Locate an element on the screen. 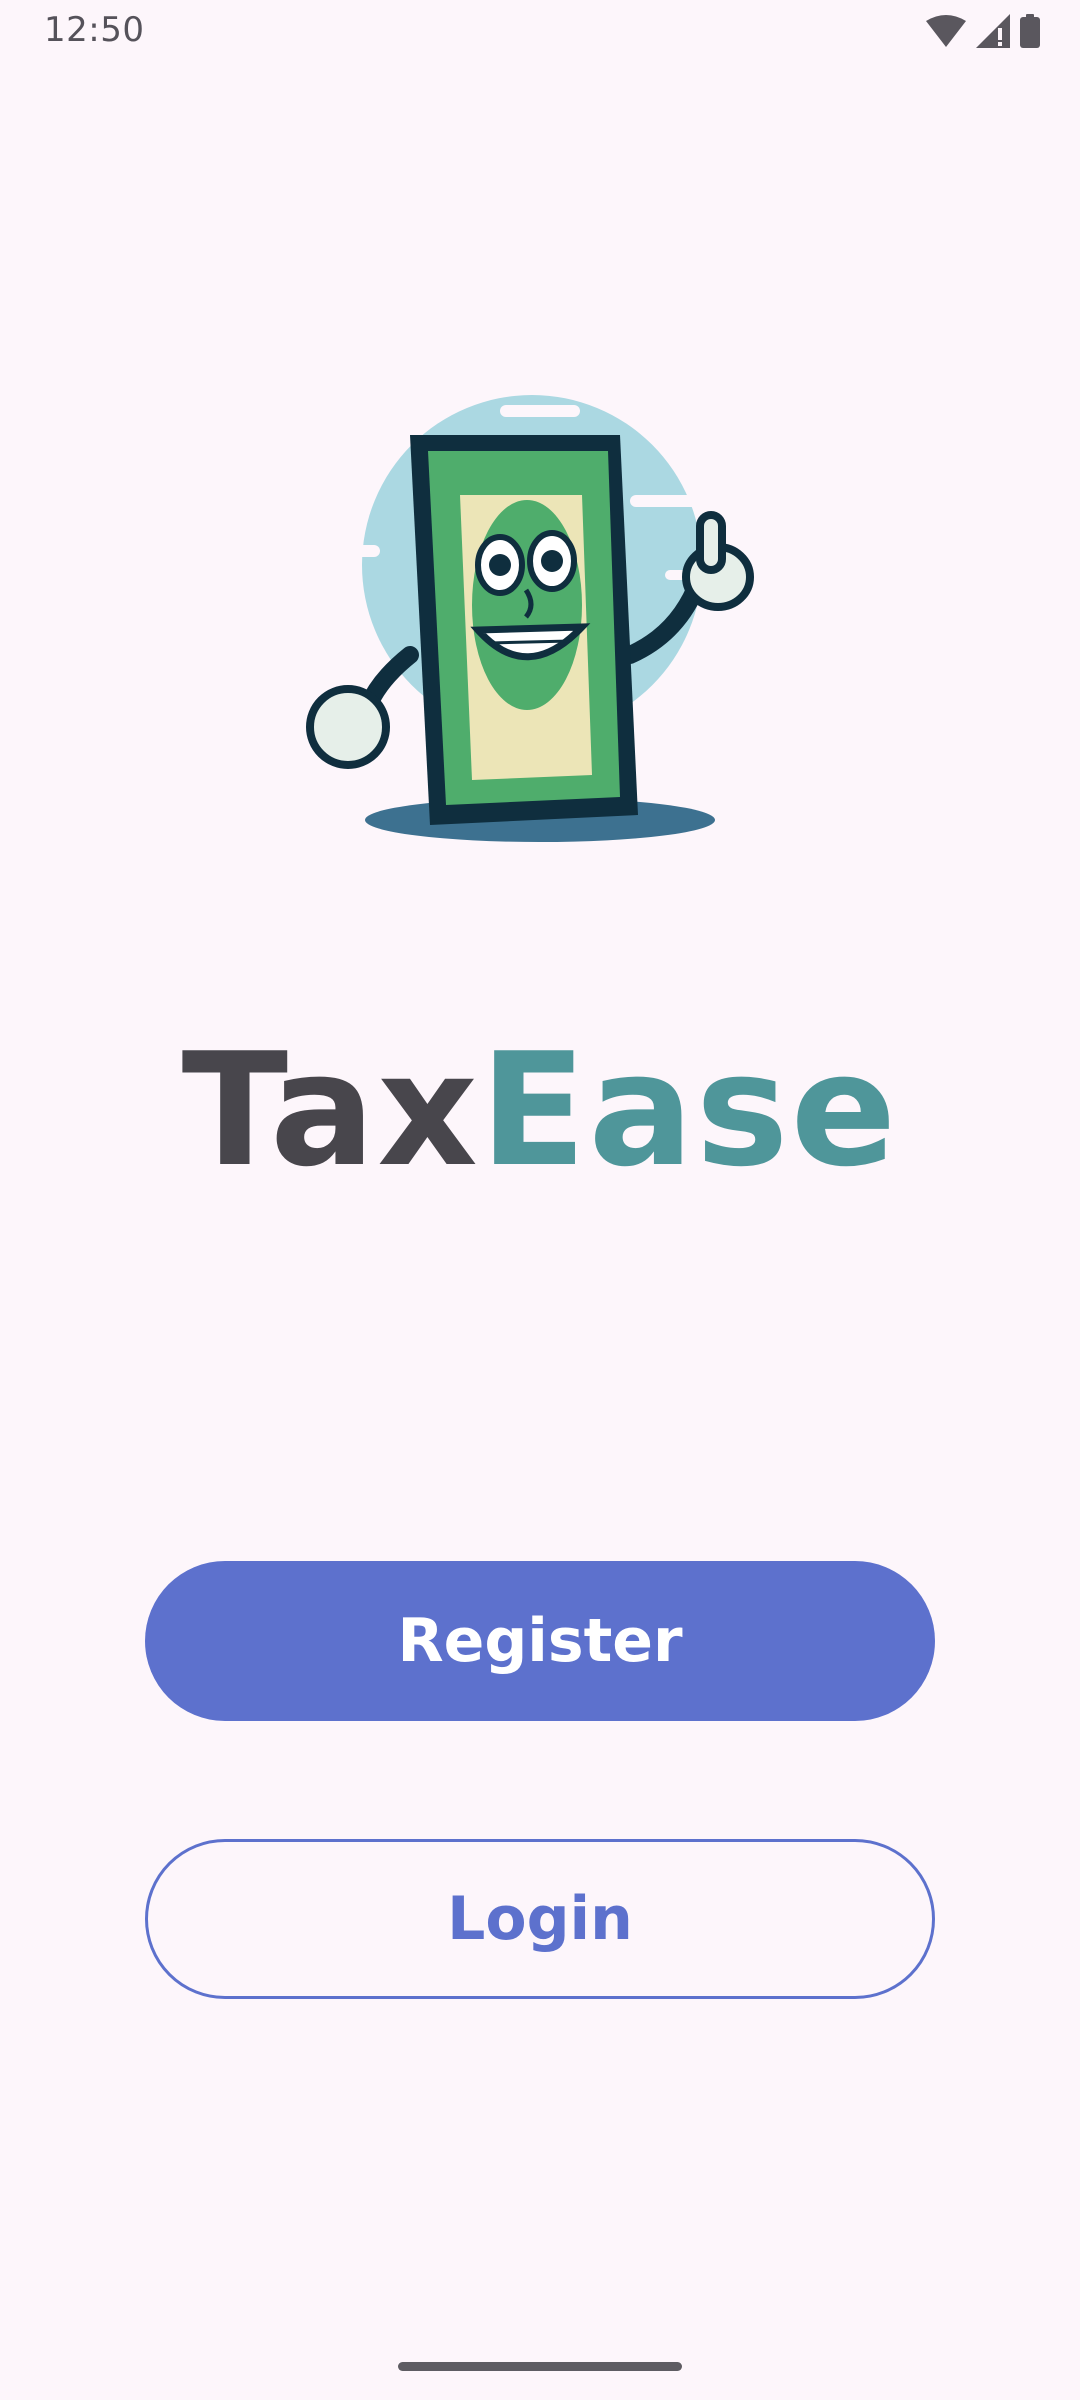 The image size is (1080, 2400). battery-icon is located at coordinates (1030, 31).